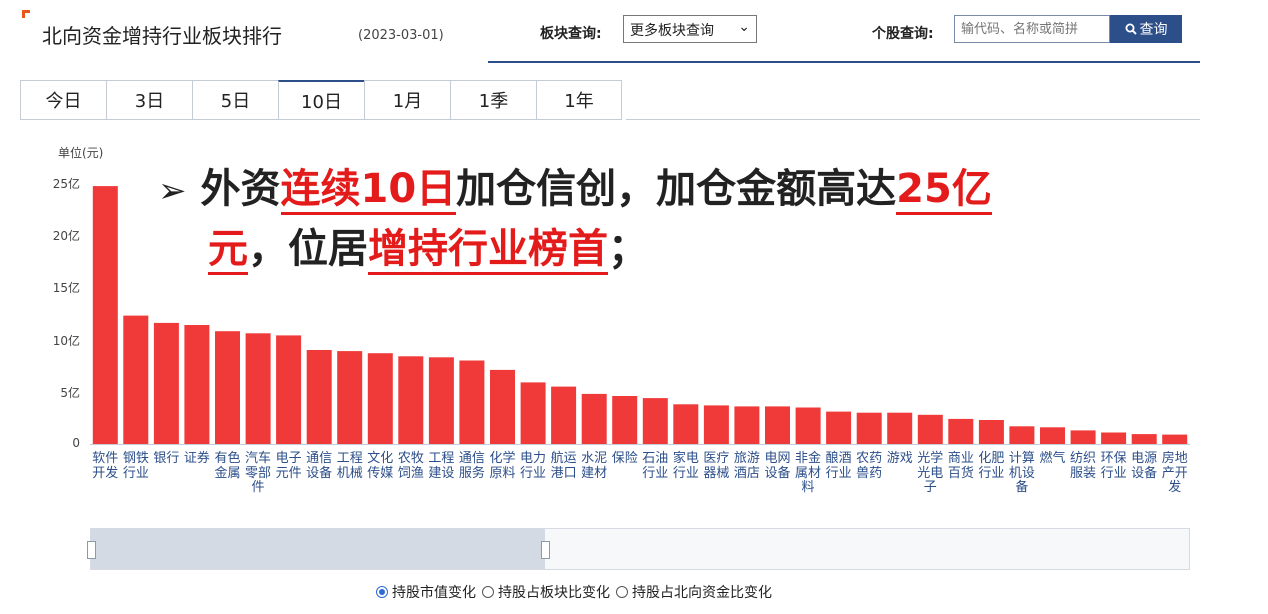  I want to click on x-tick-label: 游戏, so click(899, 458).